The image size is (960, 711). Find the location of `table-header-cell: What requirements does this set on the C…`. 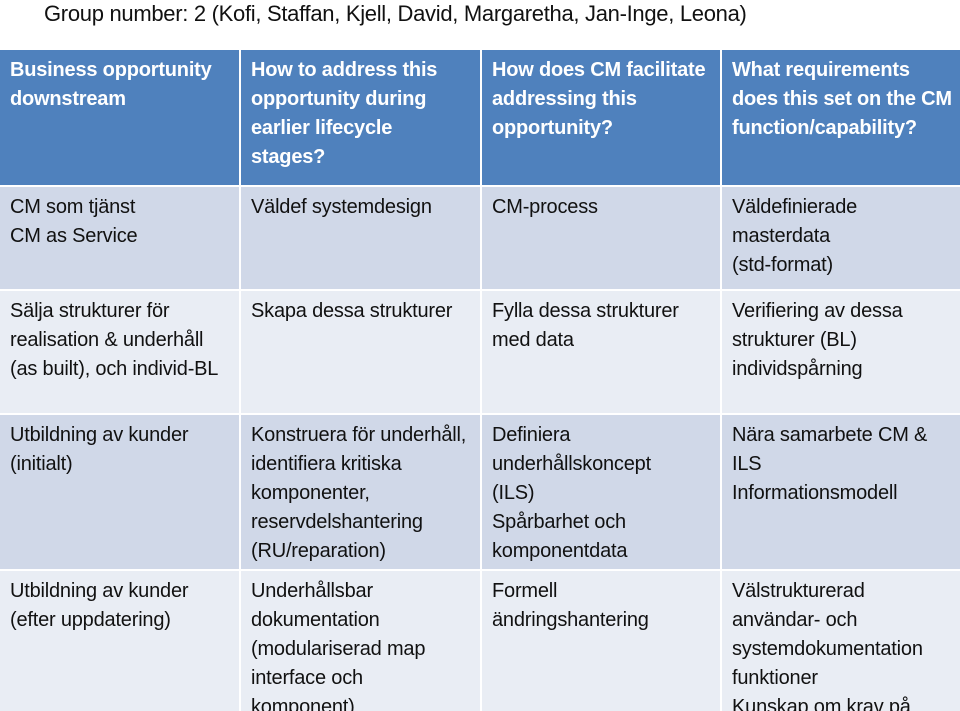

table-header-cell: What requirements does this set on the C… is located at coordinates (841, 117).